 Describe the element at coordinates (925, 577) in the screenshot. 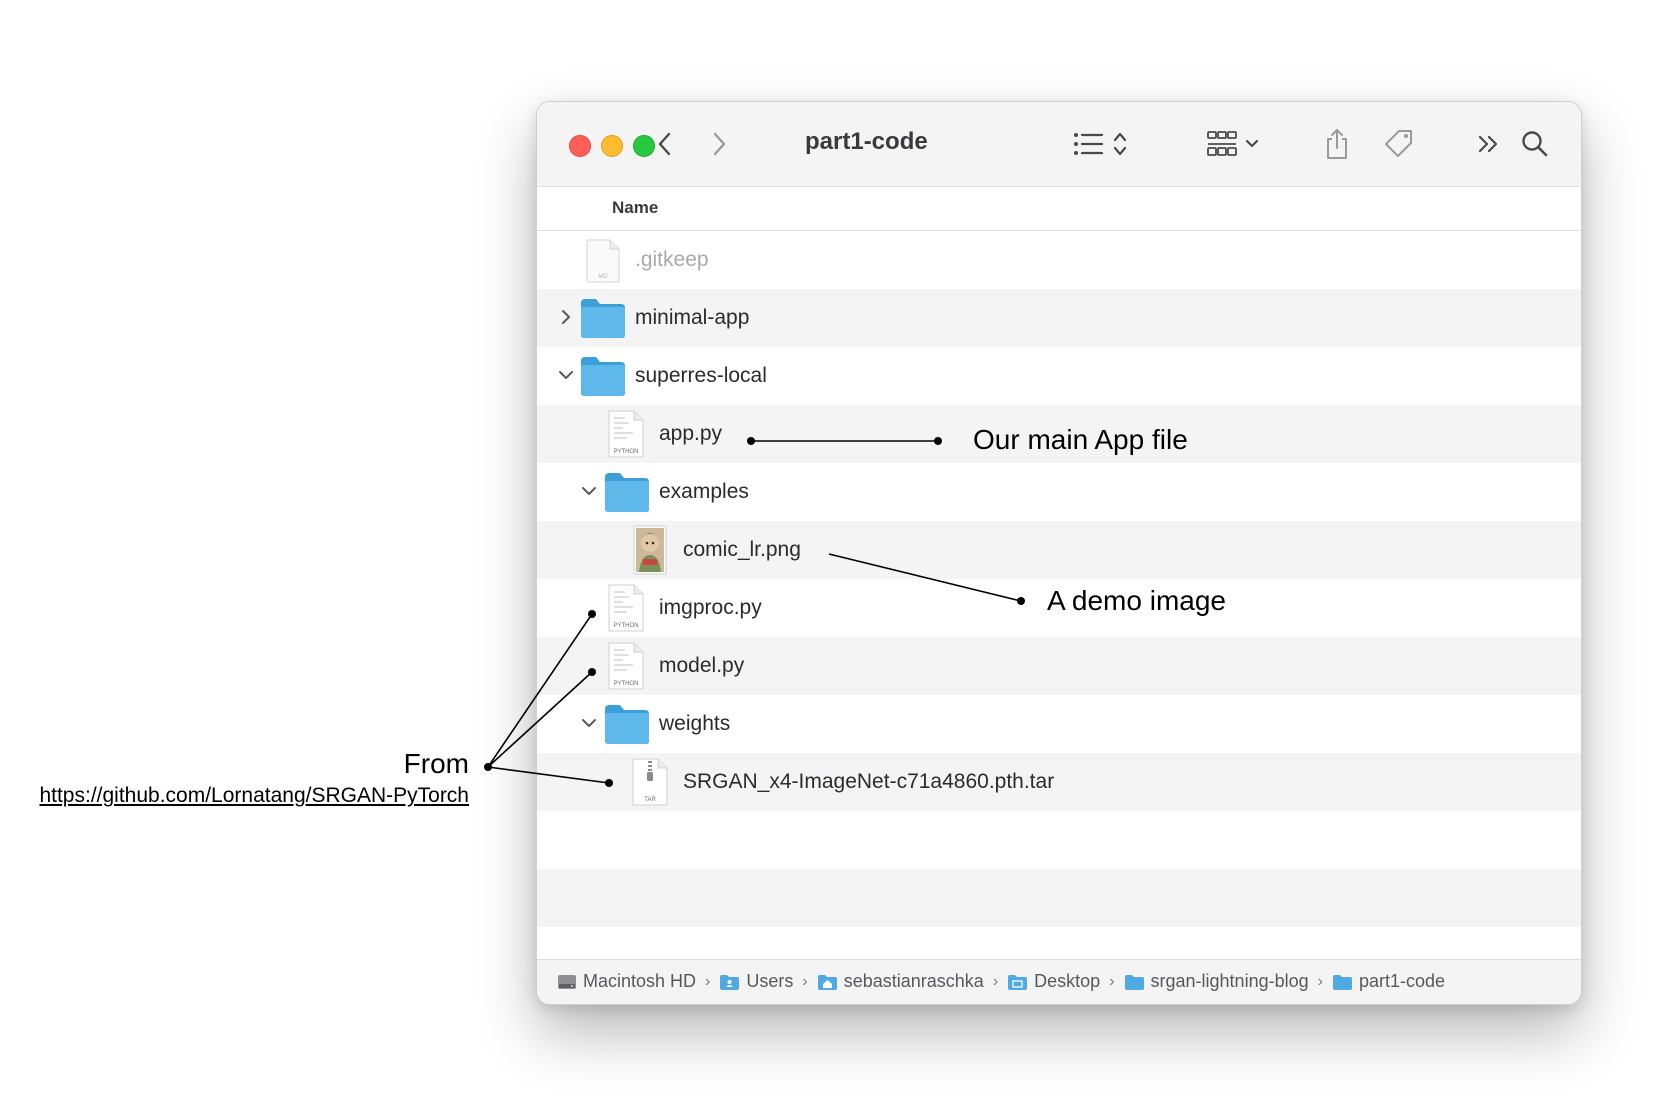

I see `pointer-line-demo-image` at that location.